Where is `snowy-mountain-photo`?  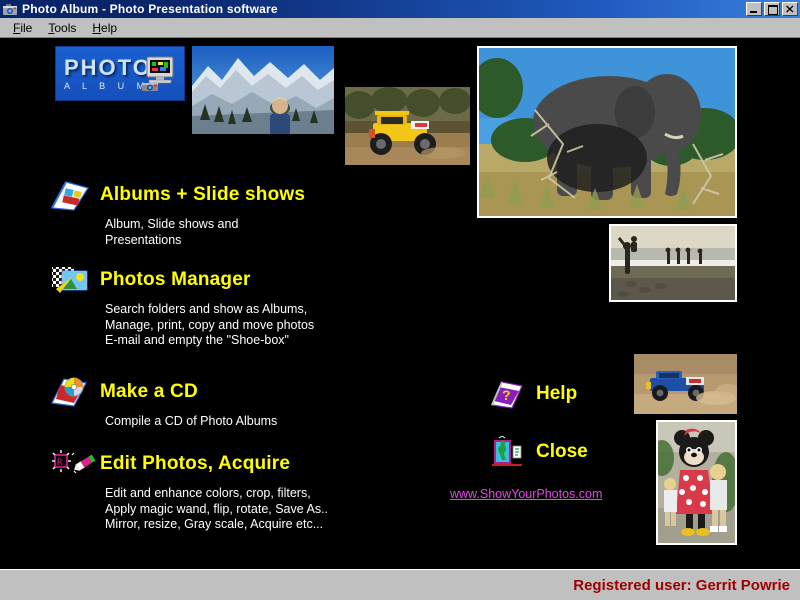
snowy-mountain-photo is located at coordinates (263, 90).